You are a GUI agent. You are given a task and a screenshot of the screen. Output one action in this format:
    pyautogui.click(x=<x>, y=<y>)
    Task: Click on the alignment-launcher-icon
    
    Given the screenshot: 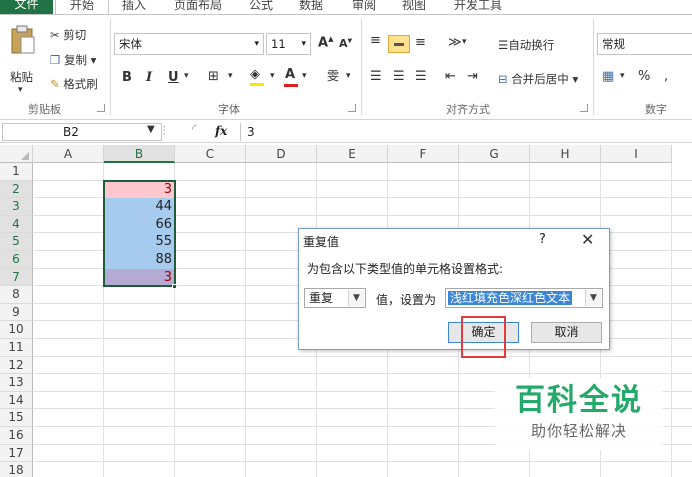 What is the action you would take?
    pyautogui.click(x=584, y=108)
    